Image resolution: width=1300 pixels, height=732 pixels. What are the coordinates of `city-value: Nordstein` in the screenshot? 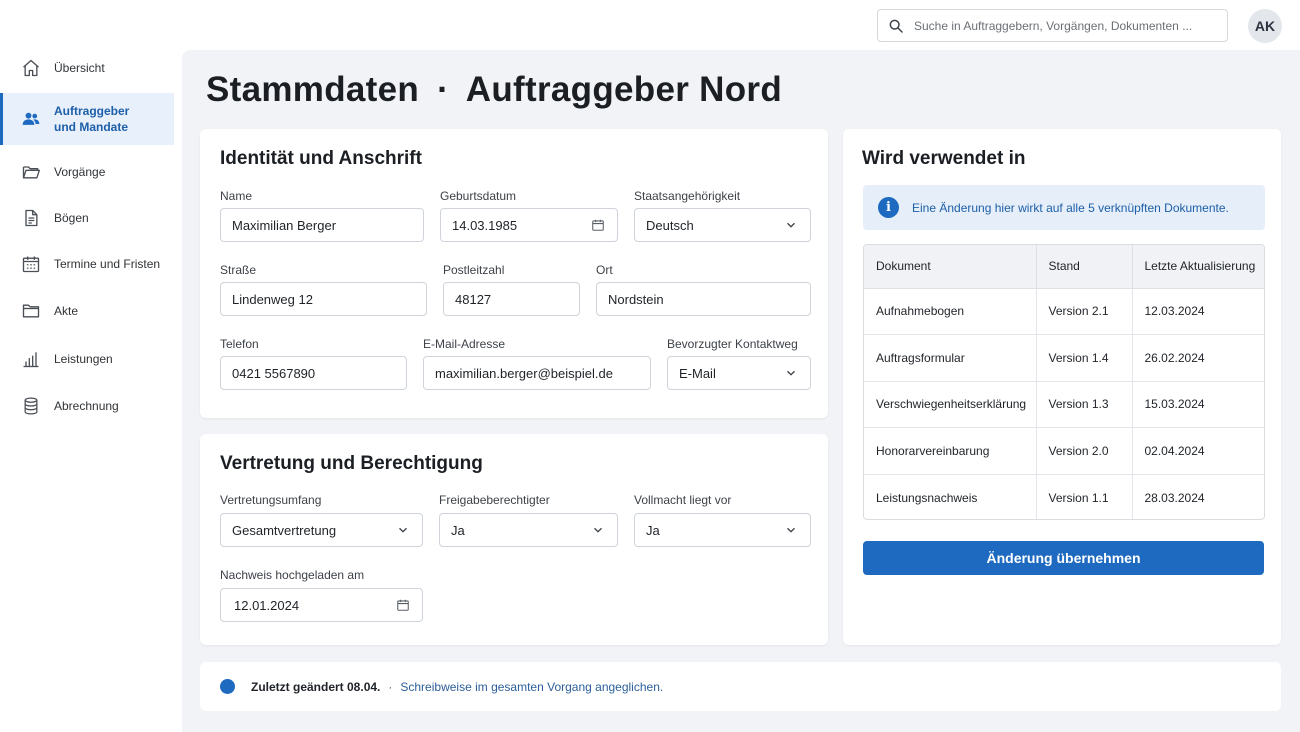 It's located at (636, 299).